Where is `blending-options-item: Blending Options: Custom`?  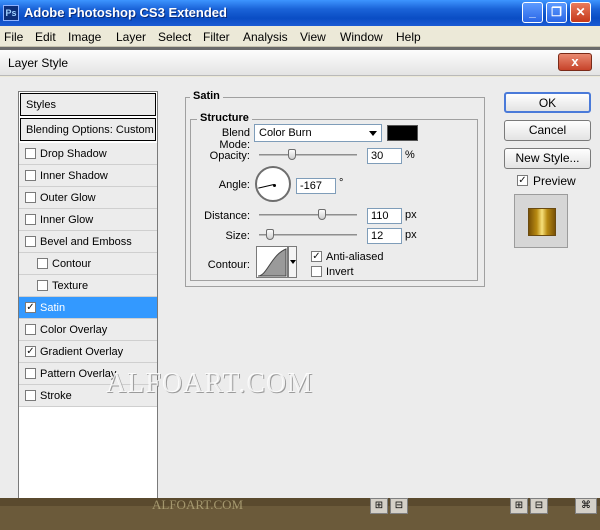
blending-options-item: Blending Options: Custom is located at coordinates (88, 129).